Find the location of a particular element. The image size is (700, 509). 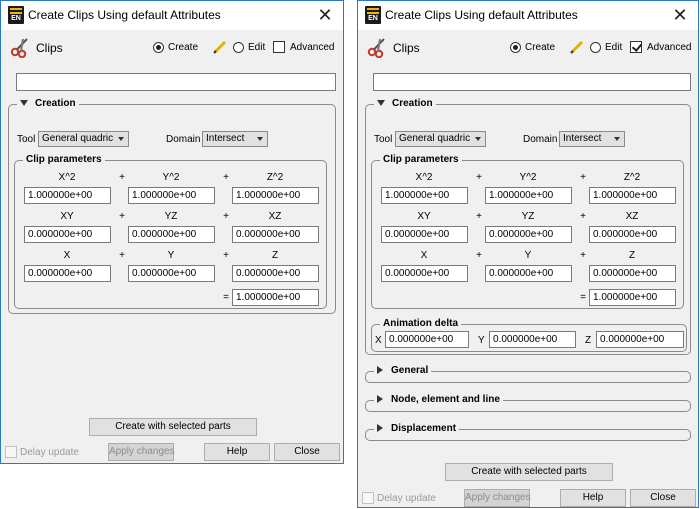

advanced-label: Advanced is located at coordinates (312, 47).